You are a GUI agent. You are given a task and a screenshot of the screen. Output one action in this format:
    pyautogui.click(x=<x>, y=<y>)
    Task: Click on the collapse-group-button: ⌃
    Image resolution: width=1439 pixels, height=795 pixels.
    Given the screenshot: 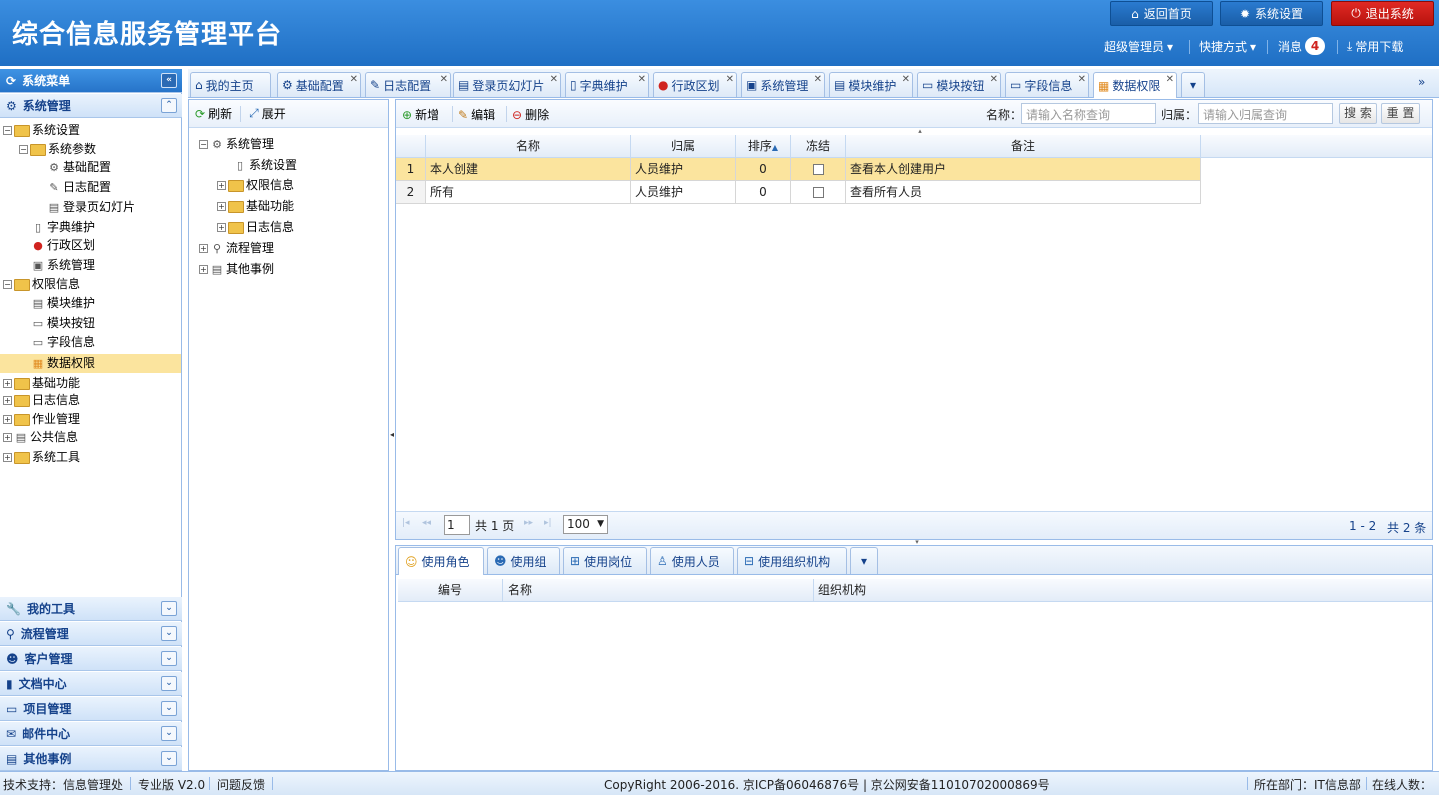 What is the action you would take?
    pyautogui.click(x=169, y=105)
    